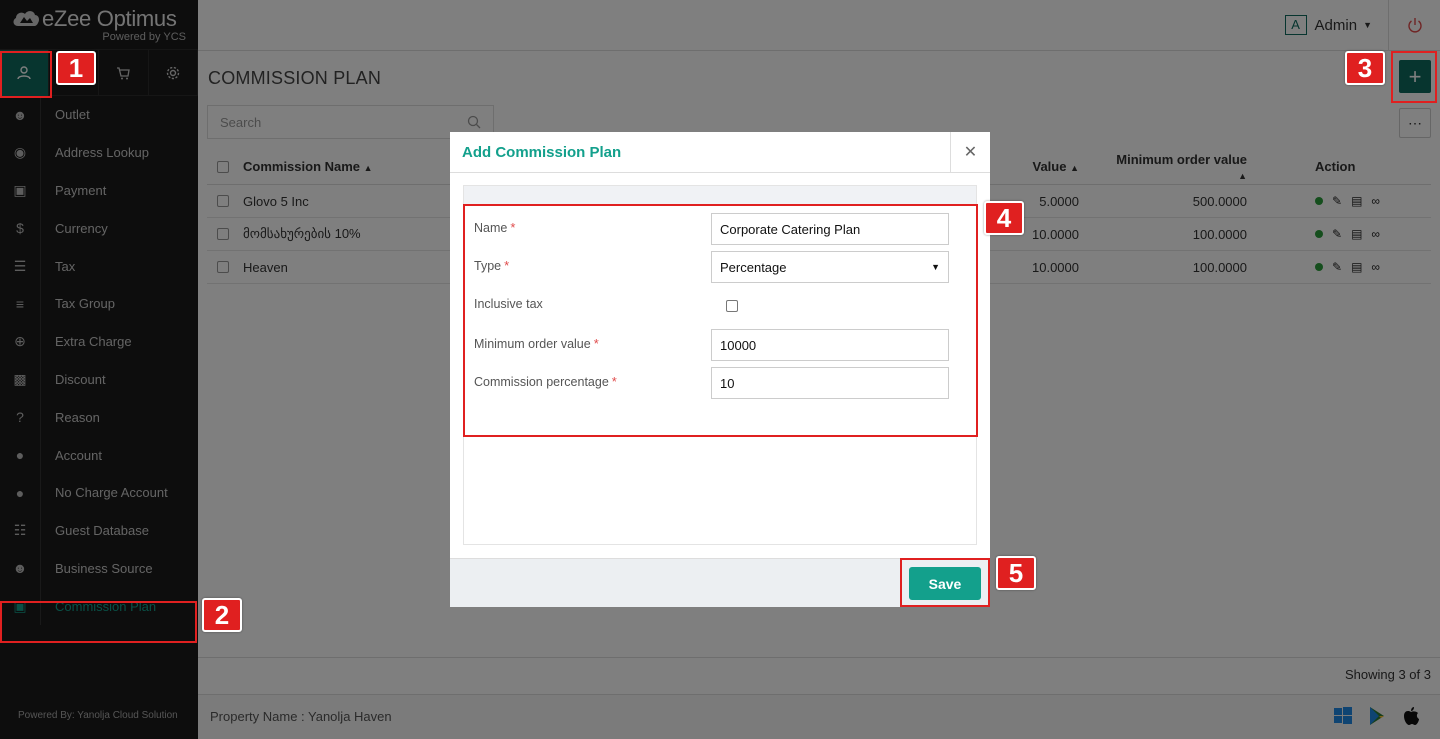  I want to click on step-badge-2: 2, so click(222, 615).